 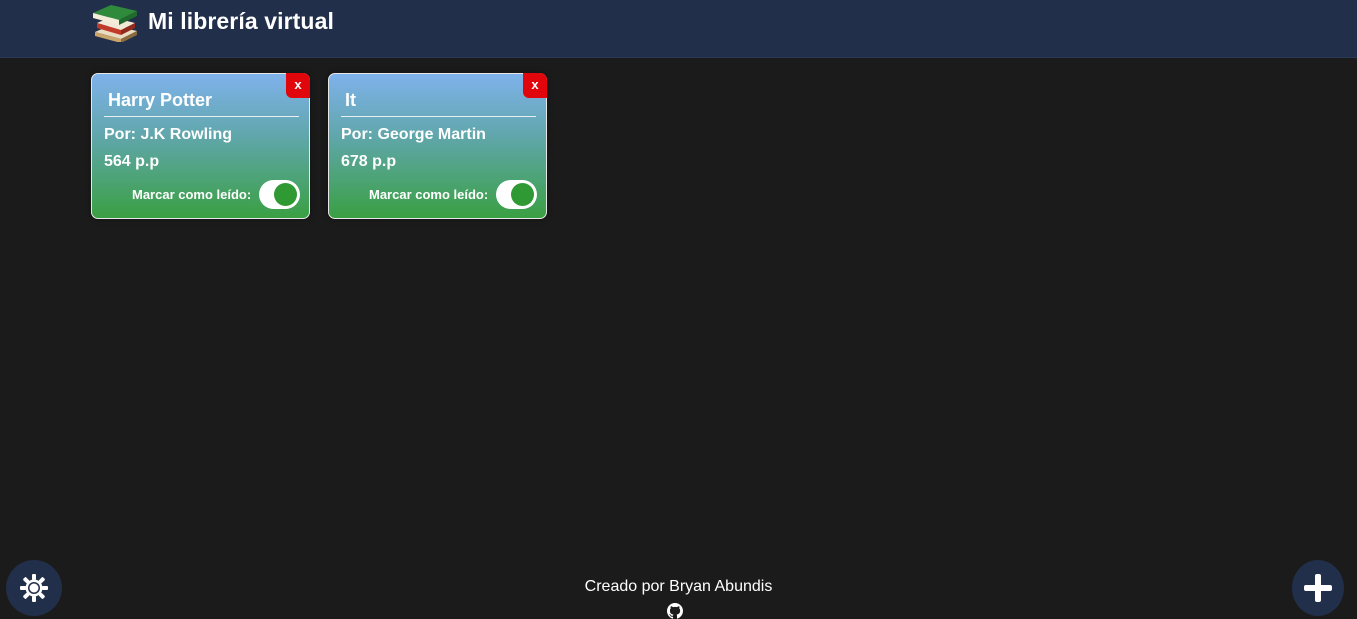 I want to click on plus-icon, so click(x=1318, y=588).